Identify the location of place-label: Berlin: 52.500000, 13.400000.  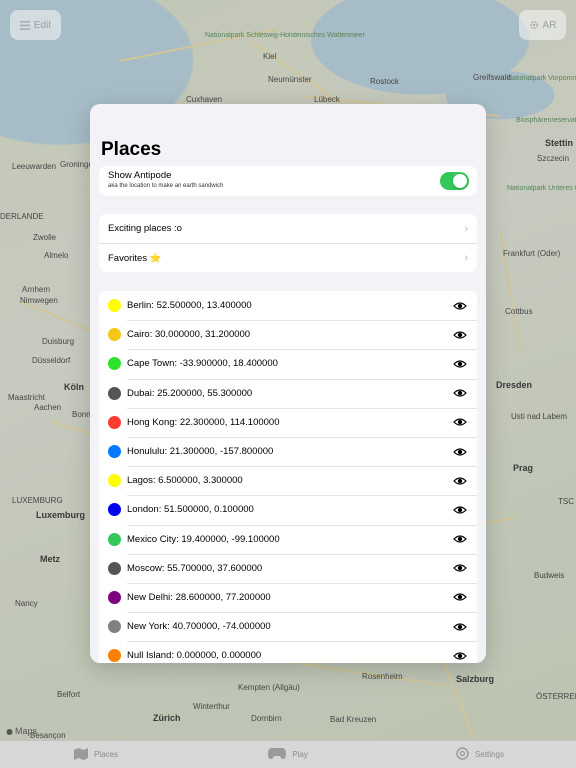
(189, 306).